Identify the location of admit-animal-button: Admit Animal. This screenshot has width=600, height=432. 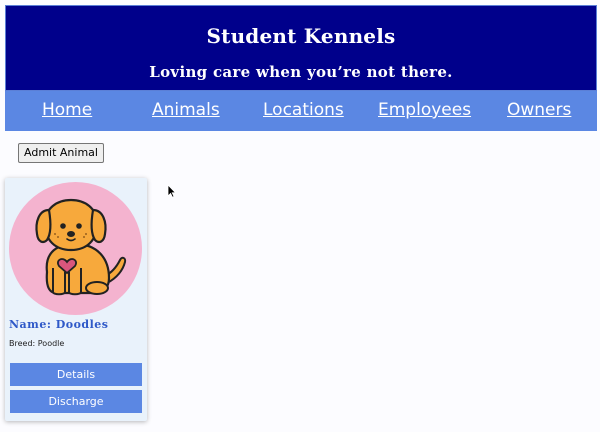
(61, 153).